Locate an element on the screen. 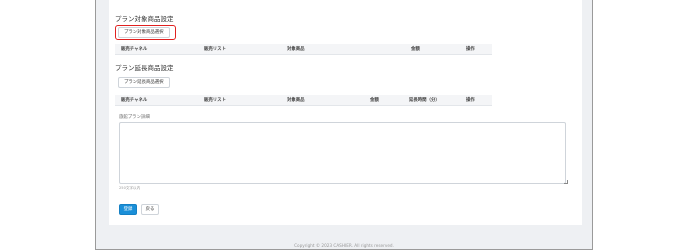 This screenshot has width=688, height=251. plan-extension-title: プラン延長商品設定 is located at coordinates (144, 68).